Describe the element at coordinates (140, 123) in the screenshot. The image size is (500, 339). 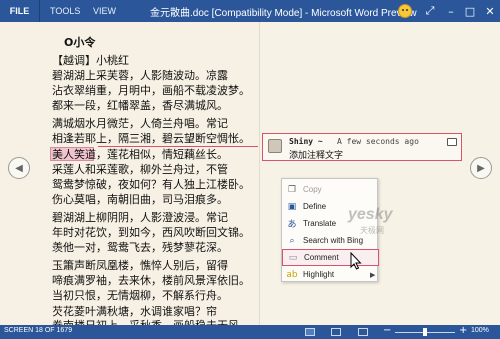
I see `doc-line: 满城烟水月微茫，人倚兰舟唱。常记` at that location.